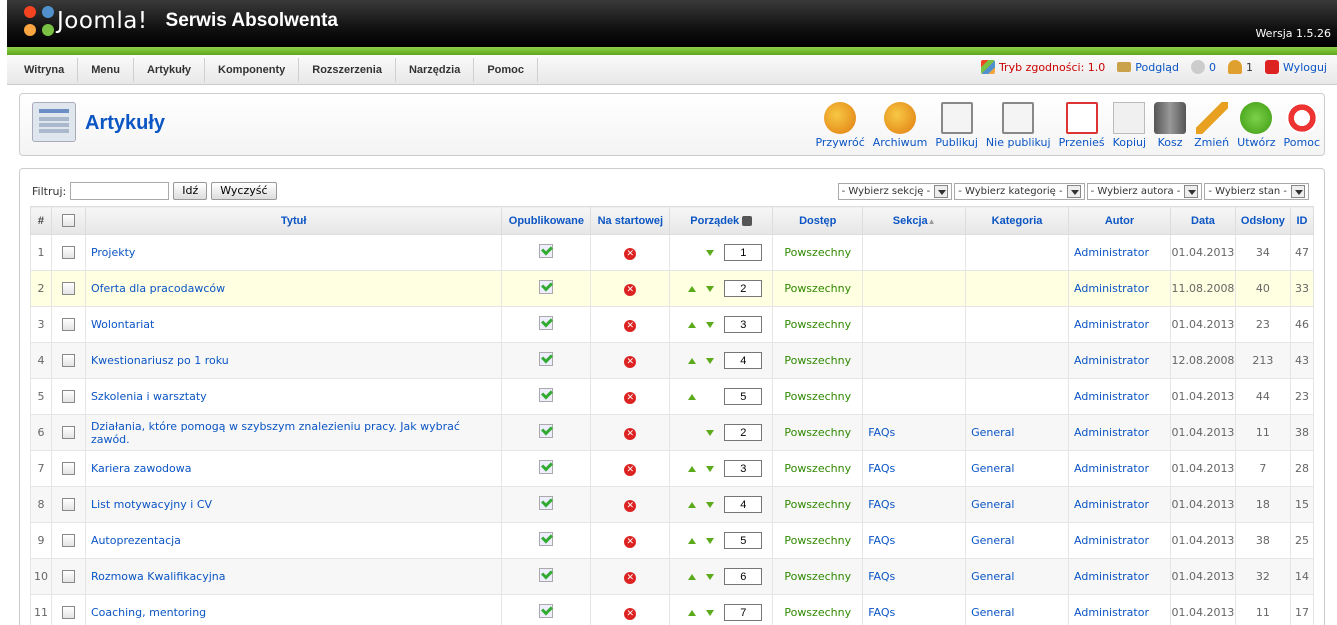 Image resolution: width=1337 pixels, height=625 pixels. Describe the element at coordinates (293, 396) in the screenshot. I see `article-title-link: Szkolenia i warsztaty` at that location.